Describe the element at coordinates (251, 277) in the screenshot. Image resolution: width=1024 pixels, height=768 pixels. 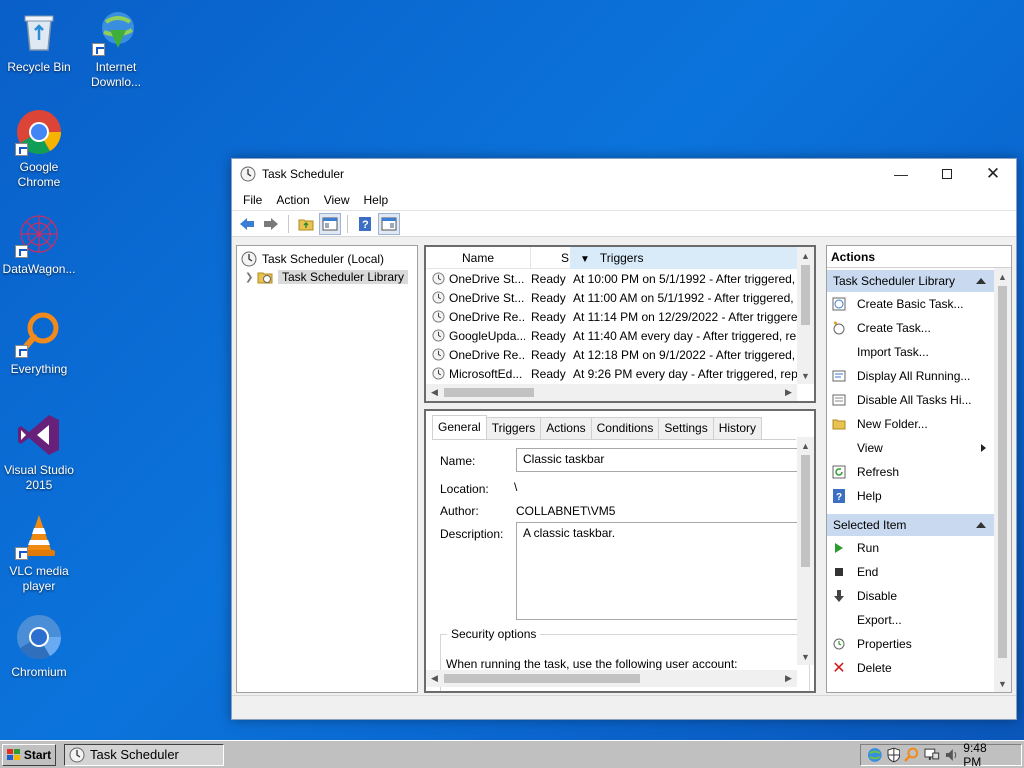
I see `expand-chevron-icon: ❯` at that location.